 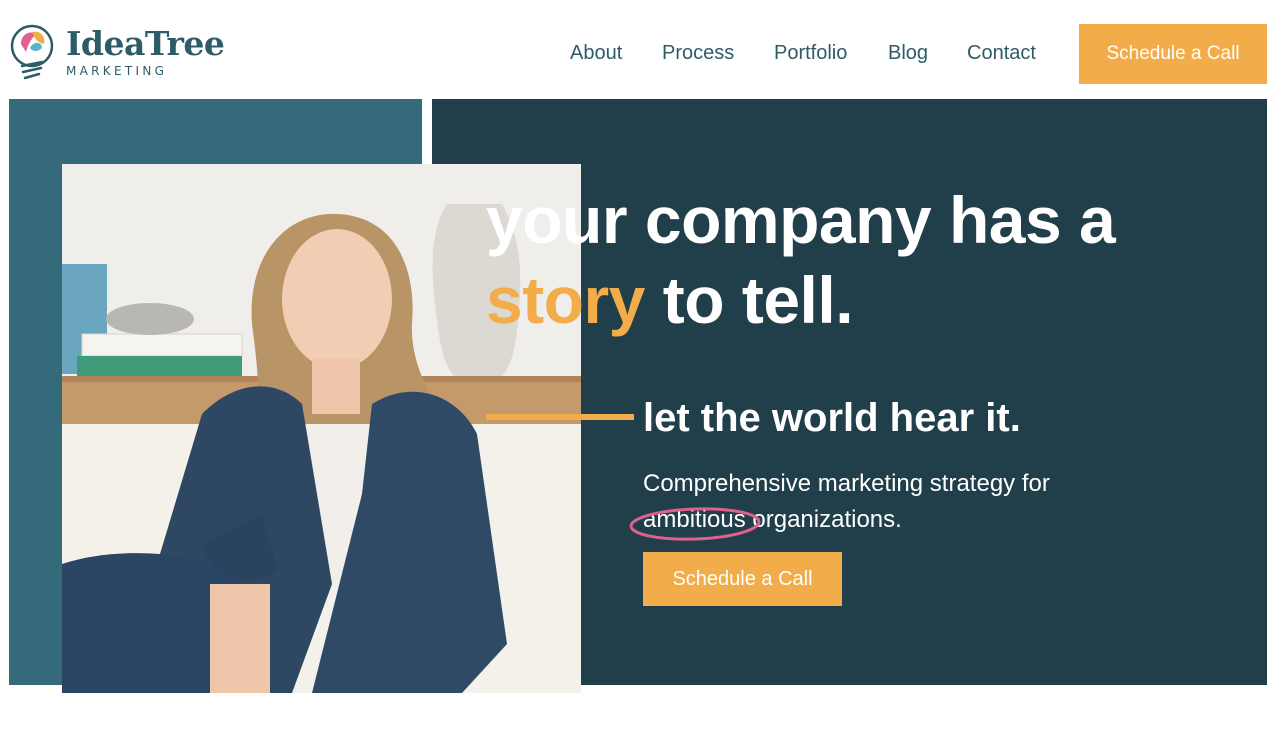 I want to click on nav-item-about: About, so click(x=596, y=53).